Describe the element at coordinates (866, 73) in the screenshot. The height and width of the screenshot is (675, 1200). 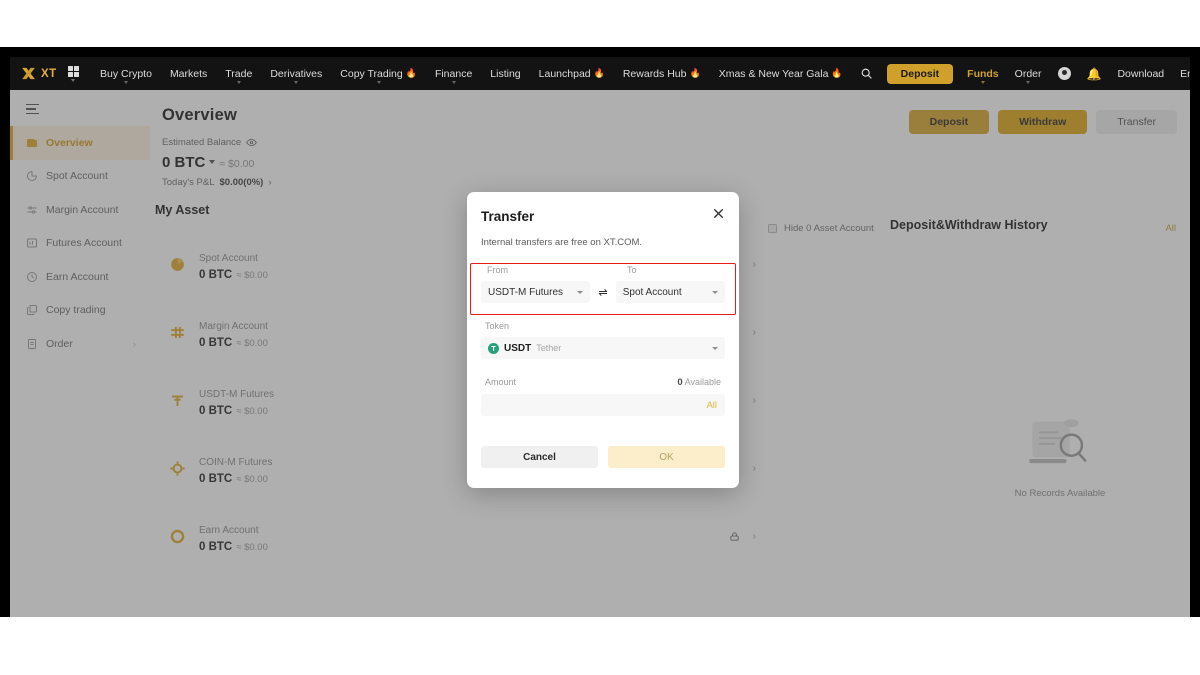
I see `search-icon` at that location.